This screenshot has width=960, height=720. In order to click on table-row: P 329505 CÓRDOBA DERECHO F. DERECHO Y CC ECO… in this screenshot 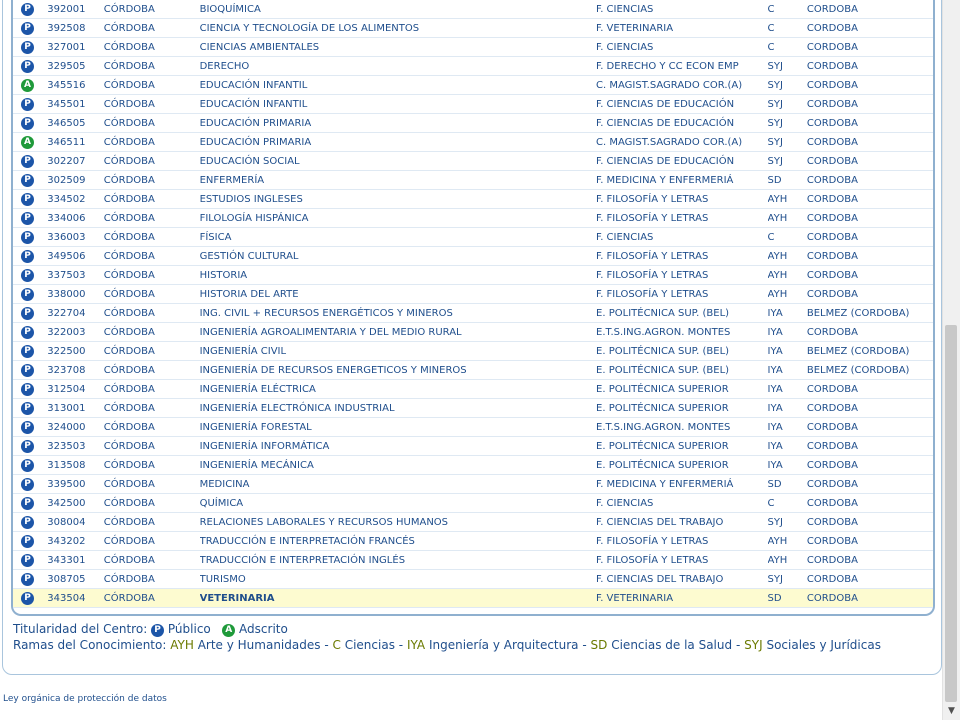, I will do `click(473, 66)`.